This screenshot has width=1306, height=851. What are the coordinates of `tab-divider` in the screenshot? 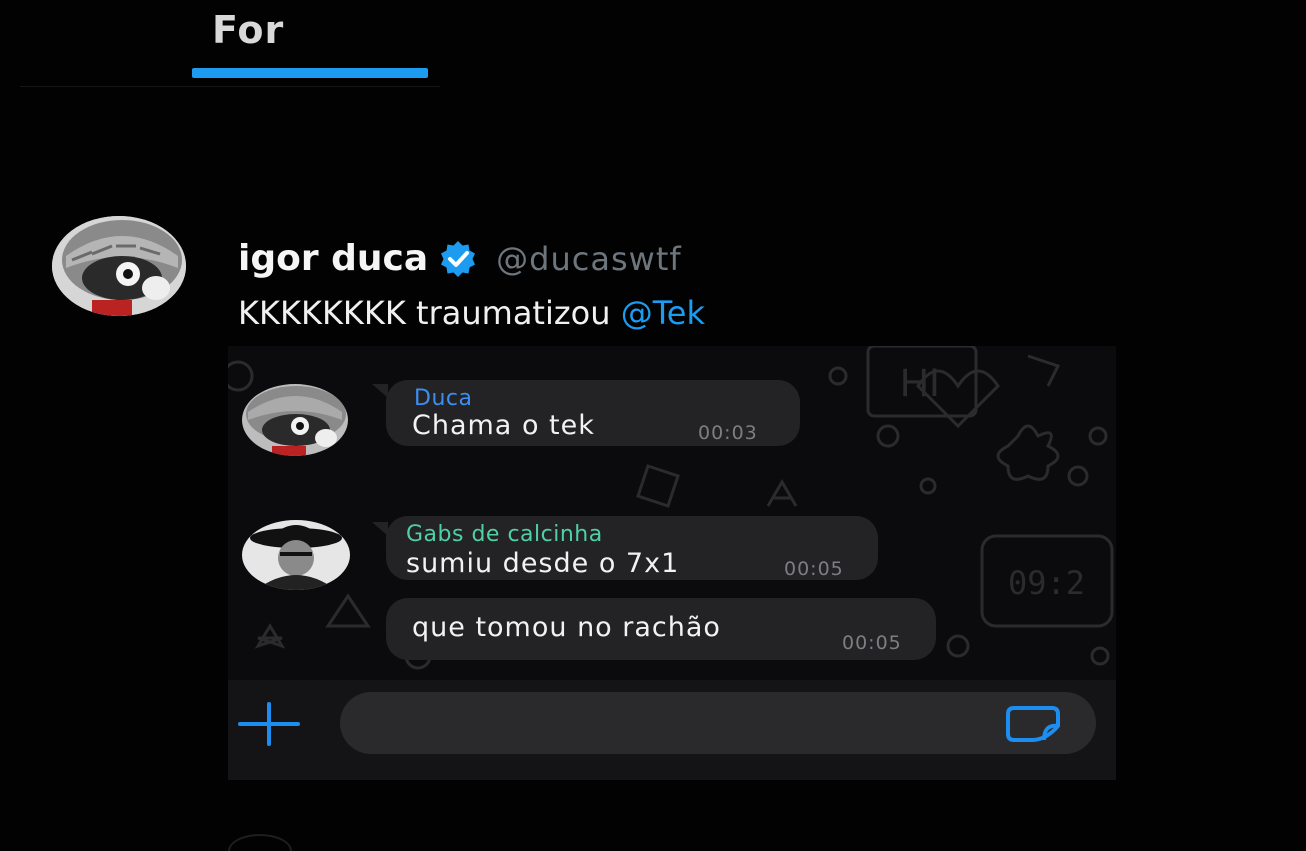 It's located at (230, 86).